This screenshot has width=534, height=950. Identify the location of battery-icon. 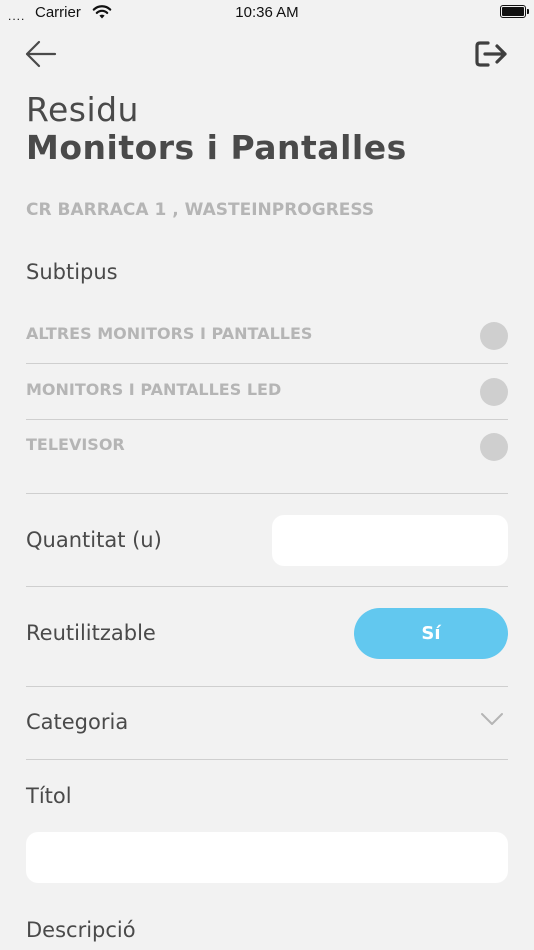
(514, 11).